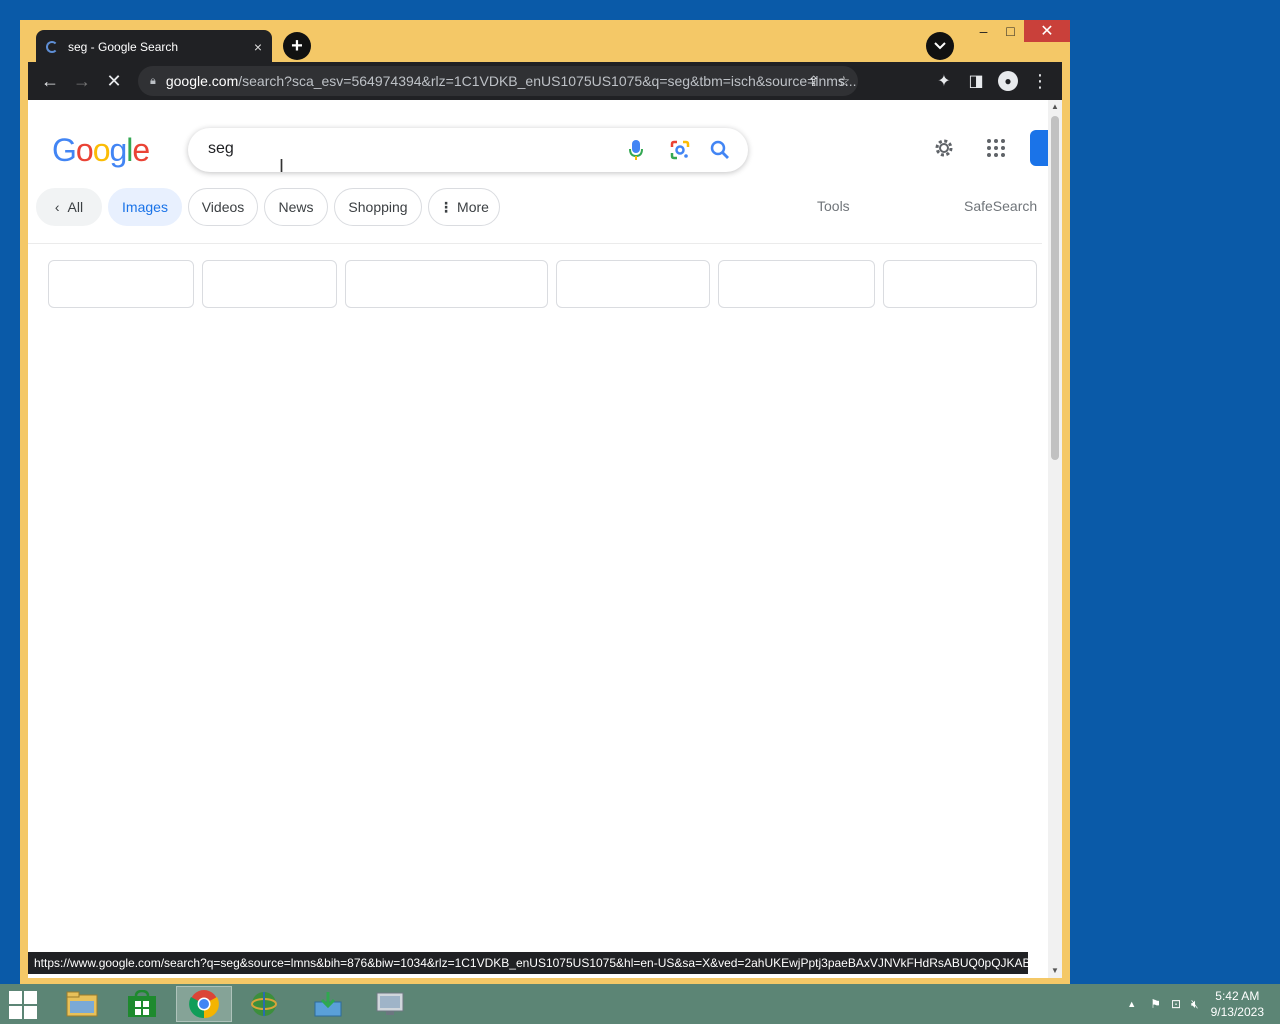 The image size is (1280, 1024). Describe the element at coordinates (23, 1005) in the screenshot. I see `start-button` at that location.